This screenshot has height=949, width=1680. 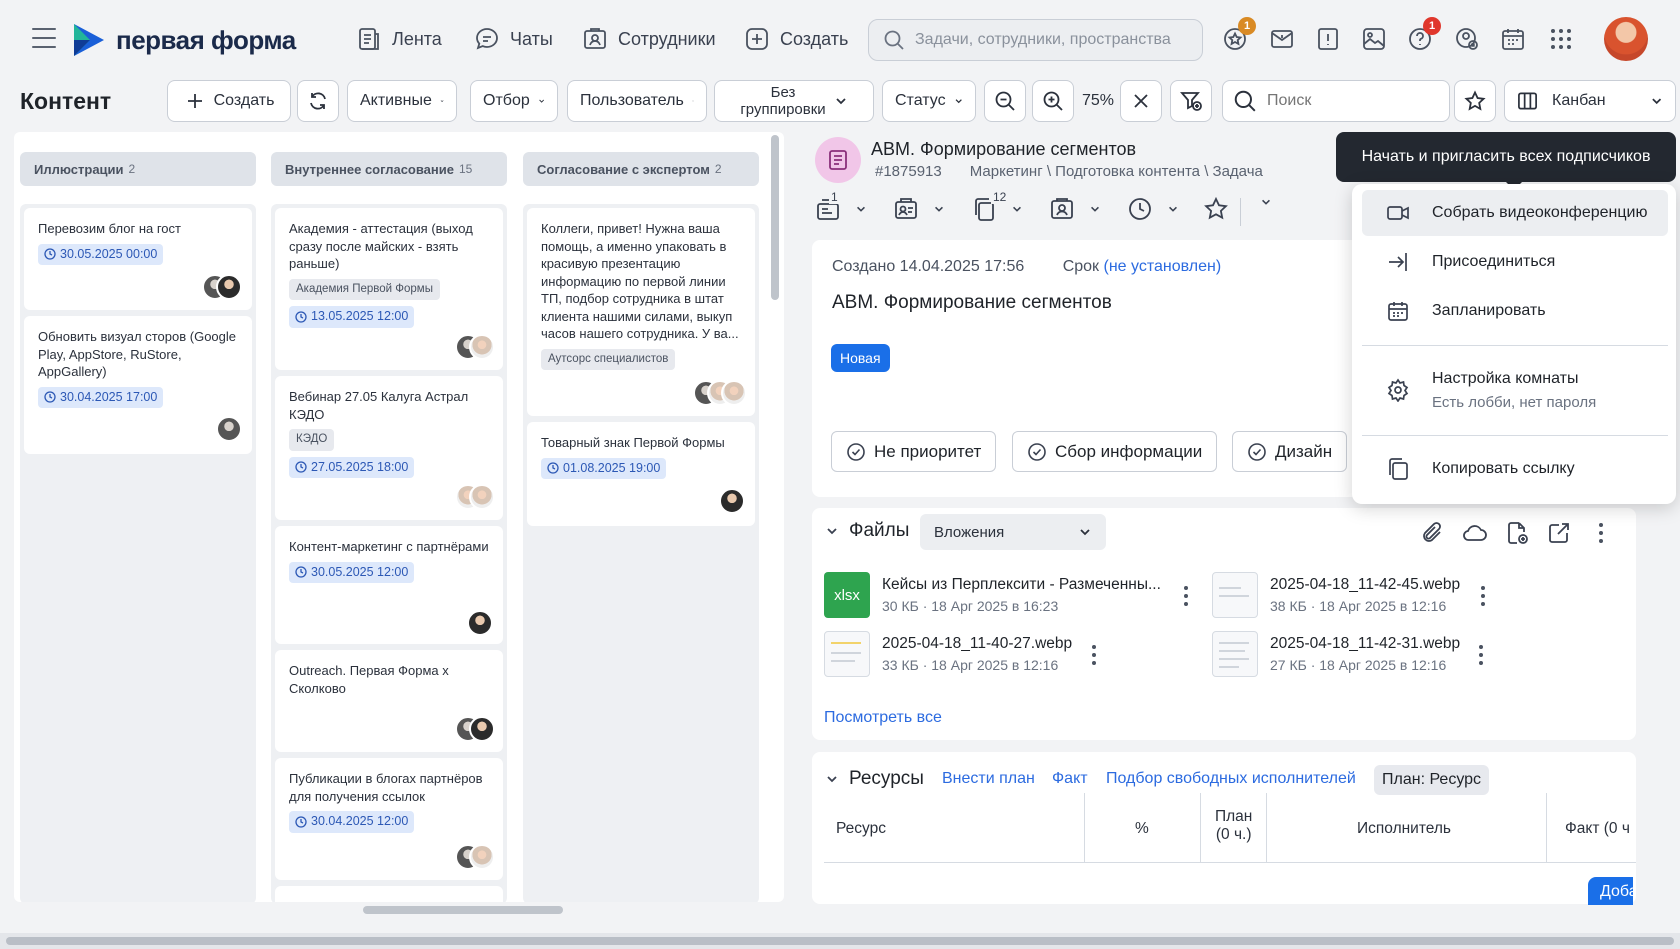 I want to click on task-id: #1875913, so click(x=908, y=171).